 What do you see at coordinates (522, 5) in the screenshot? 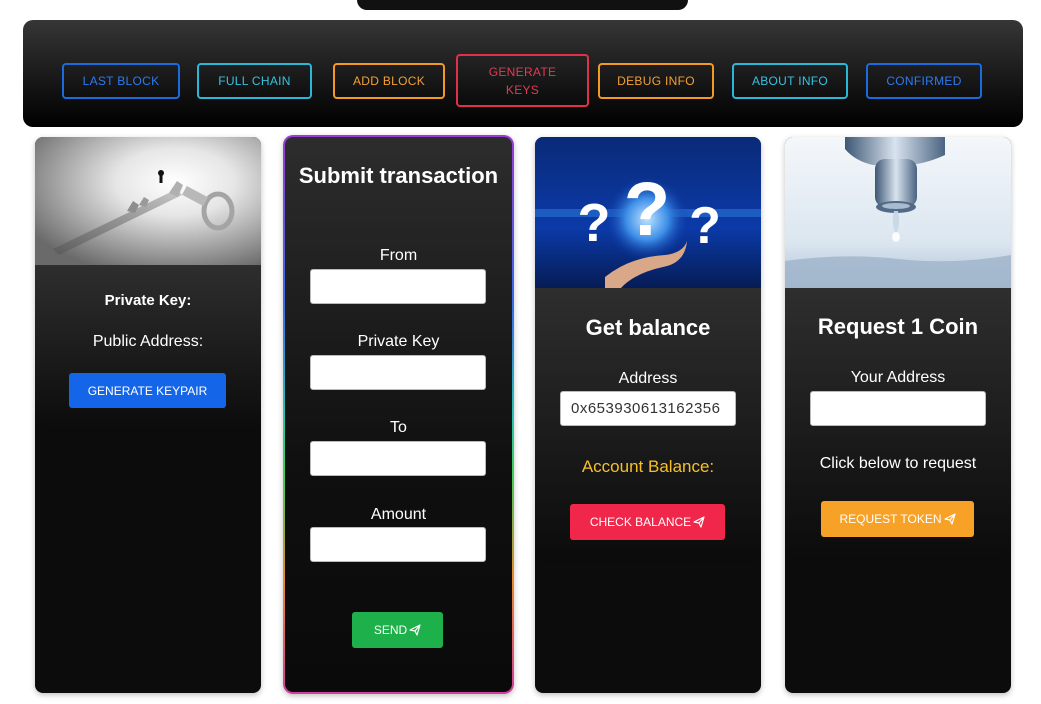
I see `top-notch` at bounding box center [522, 5].